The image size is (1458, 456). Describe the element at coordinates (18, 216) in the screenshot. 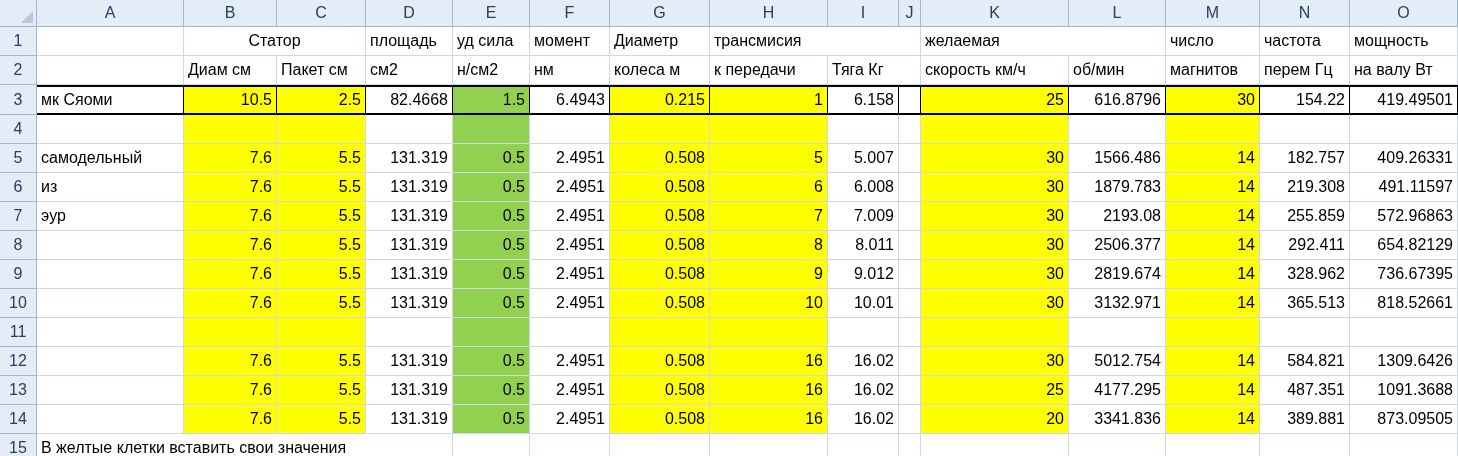

I see `row-header: 7` at that location.